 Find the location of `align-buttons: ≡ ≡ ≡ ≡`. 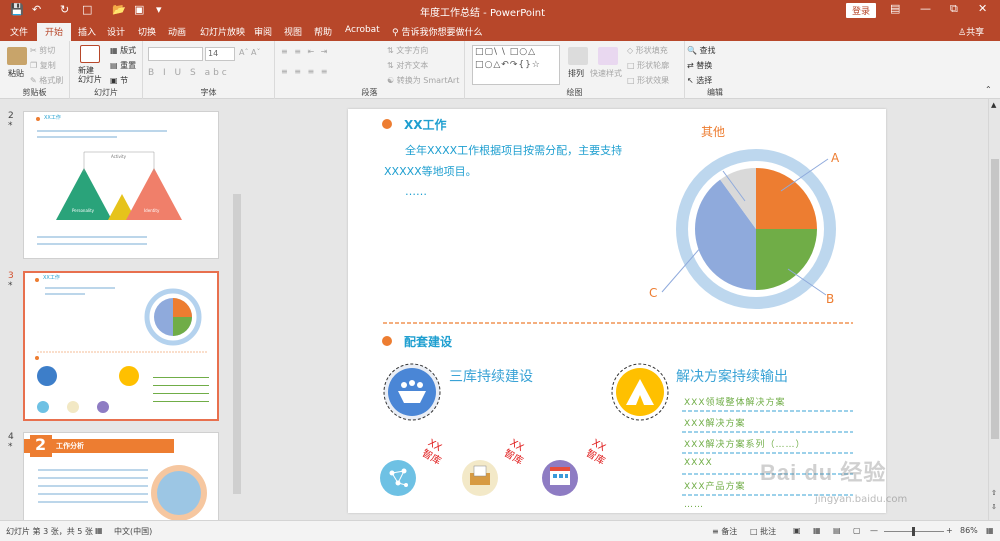

align-buttons: ≡ ≡ ≡ ≡ is located at coordinates (305, 71).